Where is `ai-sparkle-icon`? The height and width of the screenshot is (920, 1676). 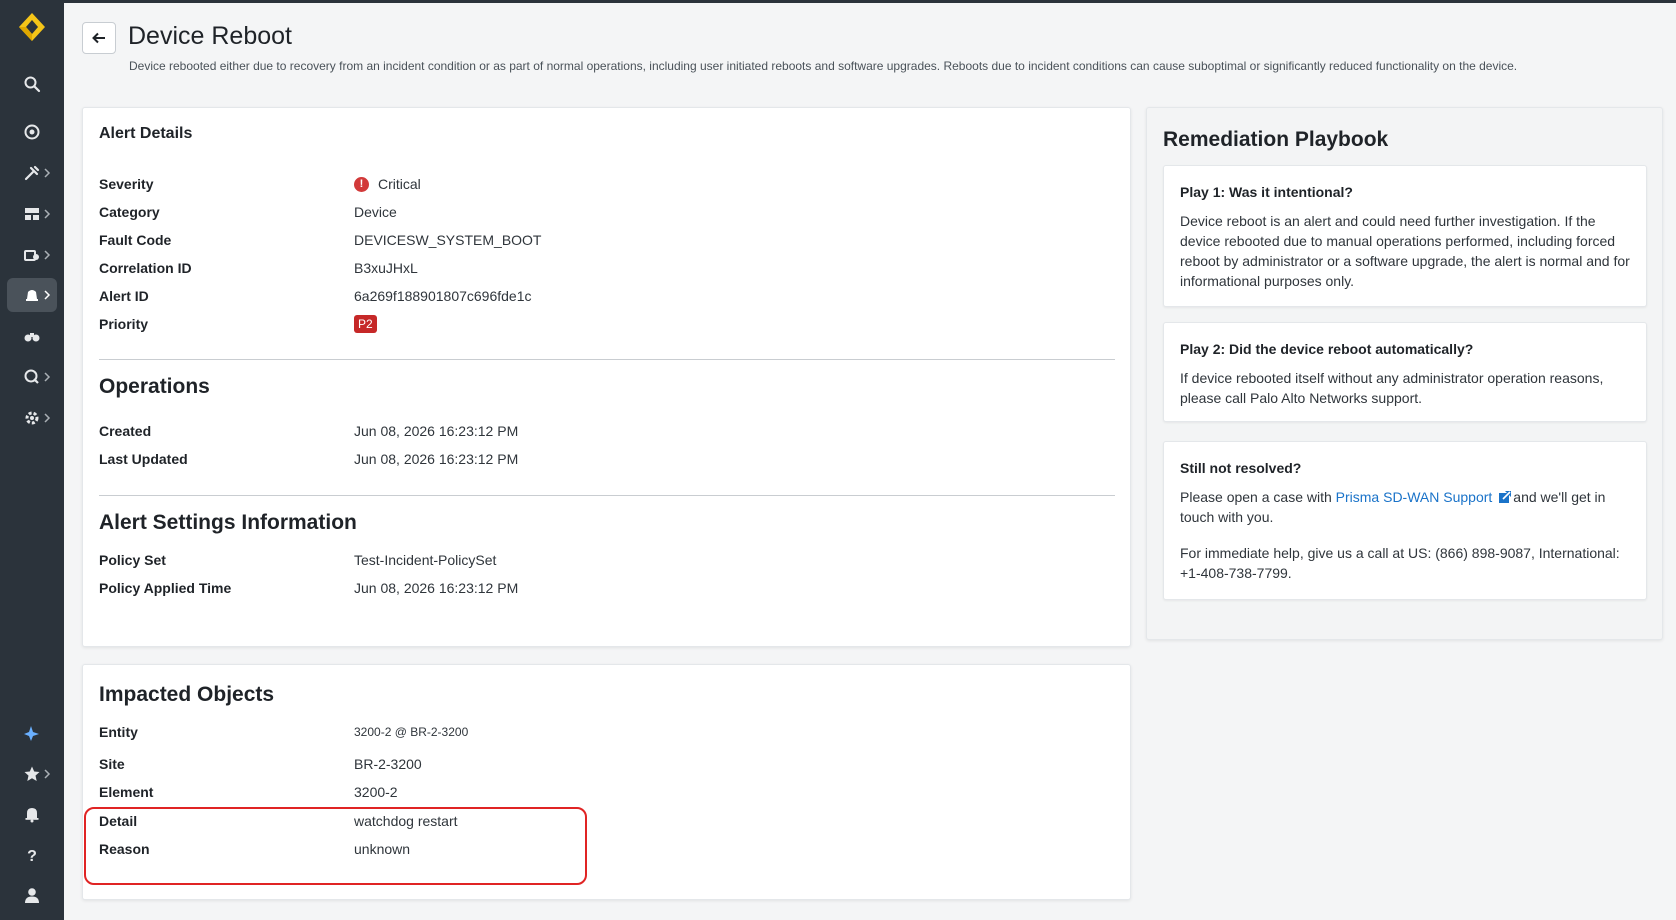 ai-sparkle-icon is located at coordinates (31, 733).